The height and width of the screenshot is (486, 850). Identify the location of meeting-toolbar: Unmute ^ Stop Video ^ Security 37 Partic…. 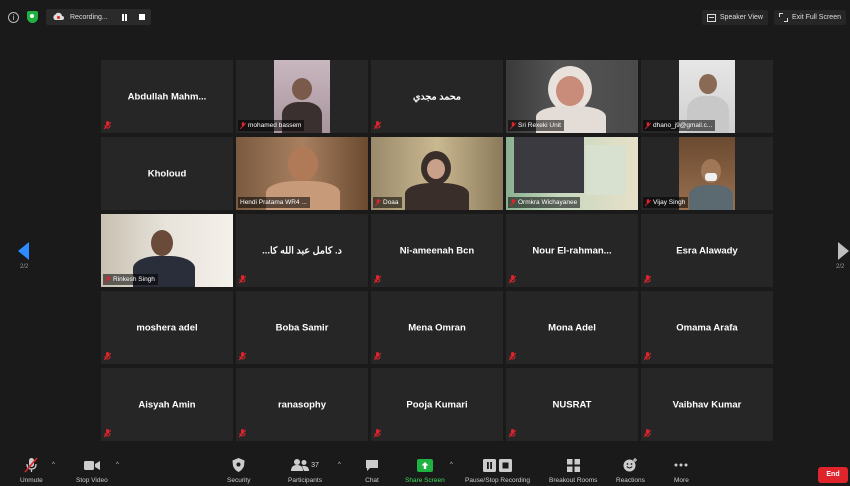
(425, 469).